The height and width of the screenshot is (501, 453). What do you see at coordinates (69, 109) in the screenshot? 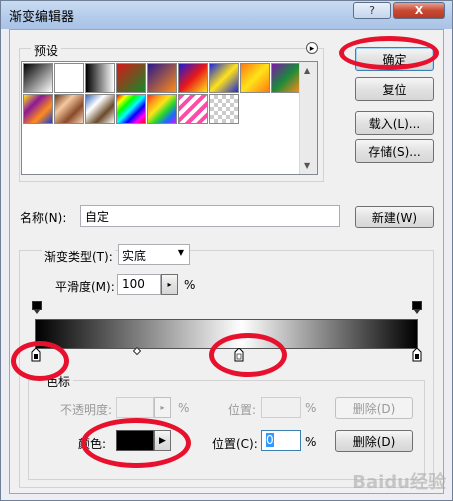
I see `preset-swatch-copper` at bounding box center [69, 109].